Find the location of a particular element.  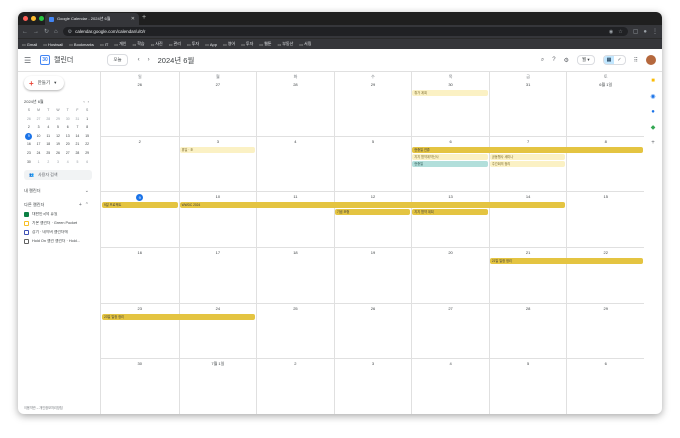

day-cell: 12 is located at coordinates (372, 219).